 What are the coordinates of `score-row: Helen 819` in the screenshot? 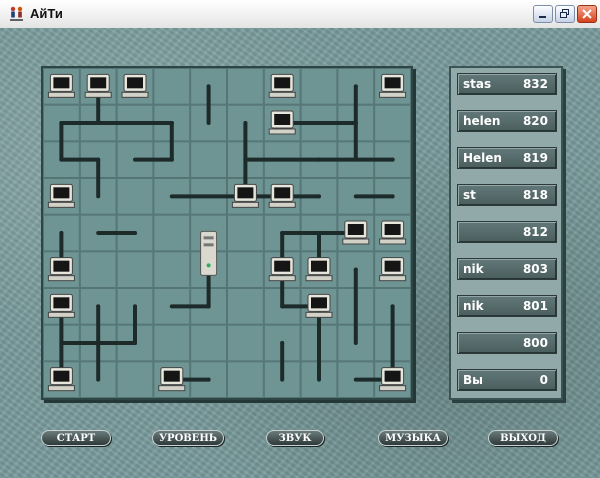 It's located at (507, 158).